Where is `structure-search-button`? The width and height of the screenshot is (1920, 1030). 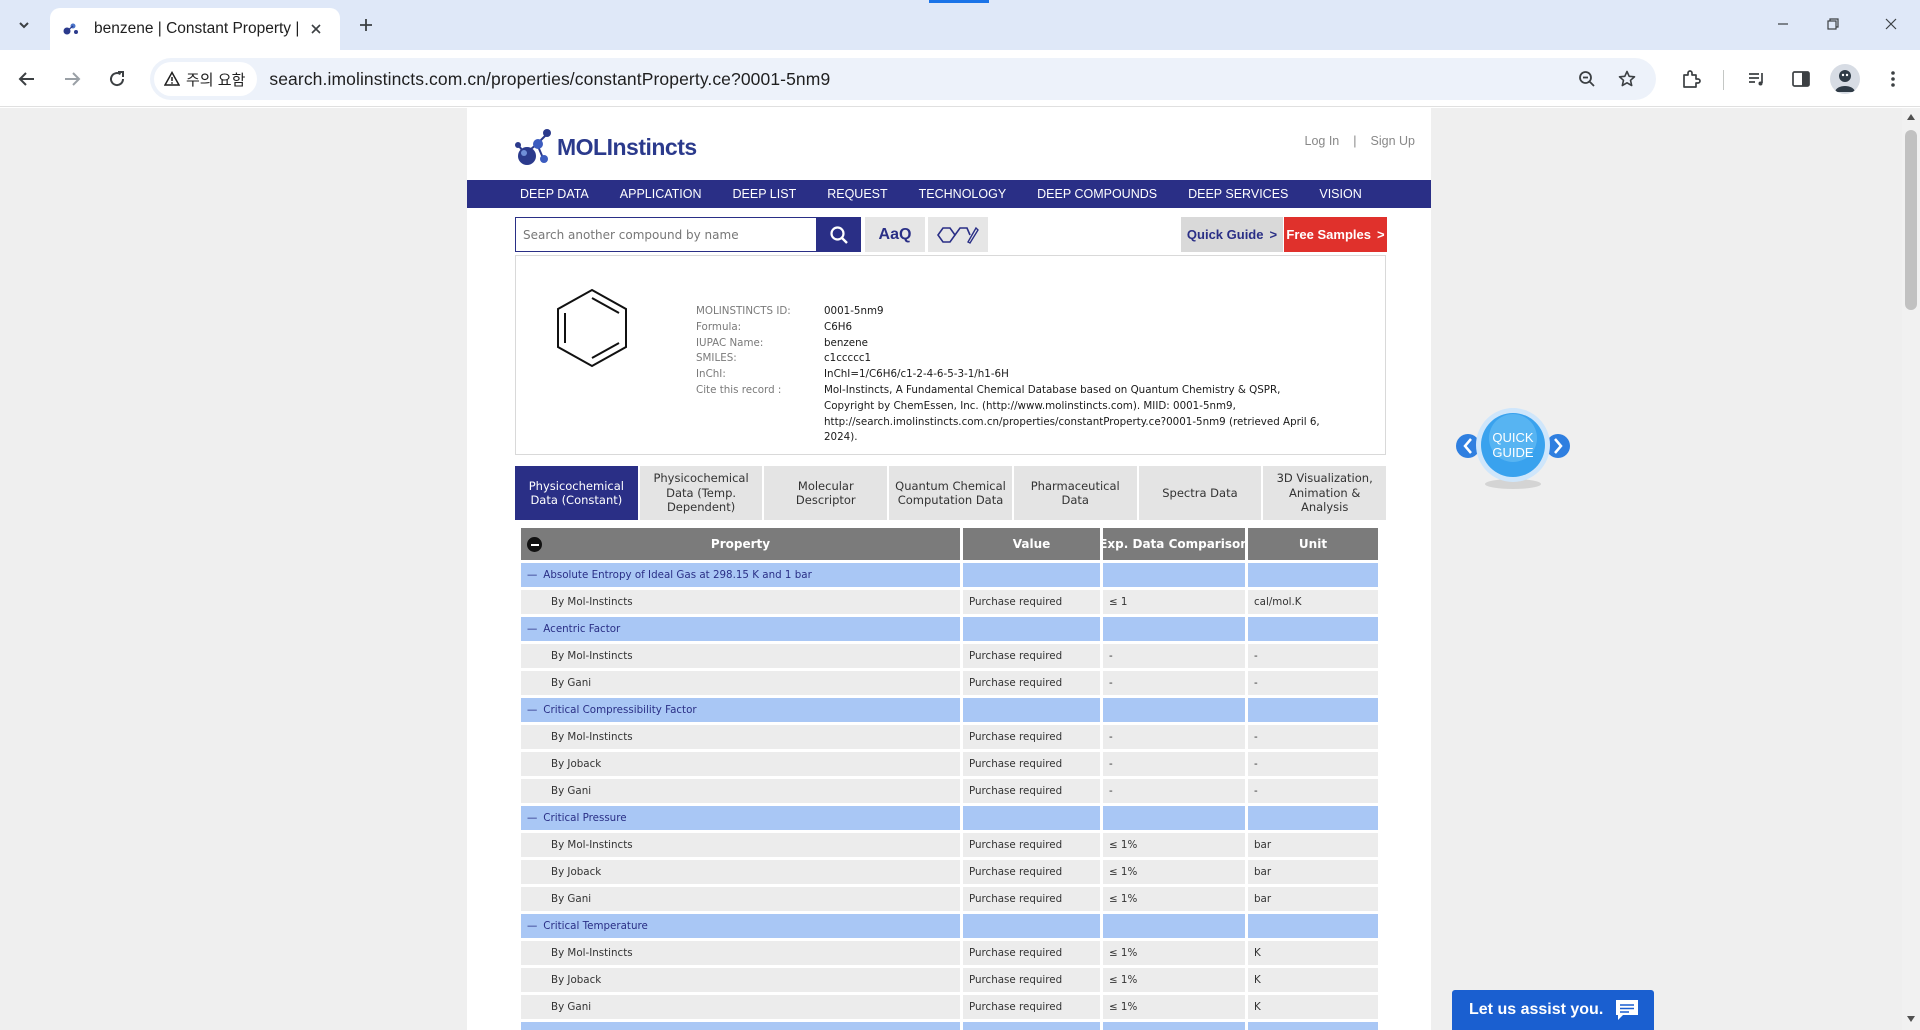
structure-search-button is located at coordinates (958, 234).